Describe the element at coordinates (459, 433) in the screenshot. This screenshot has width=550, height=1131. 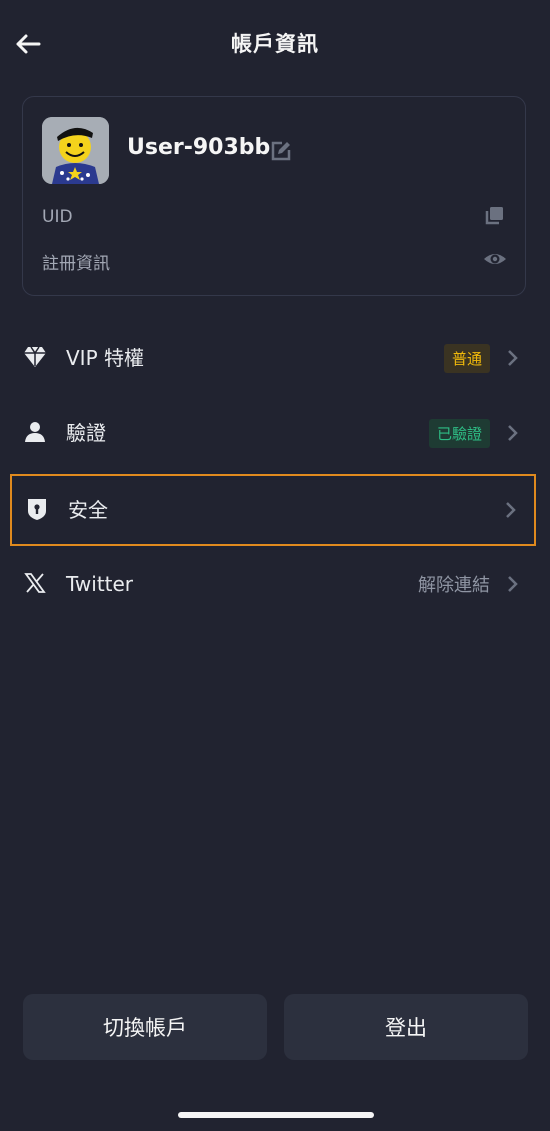
I see `verified-badge: 已驗證` at that location.